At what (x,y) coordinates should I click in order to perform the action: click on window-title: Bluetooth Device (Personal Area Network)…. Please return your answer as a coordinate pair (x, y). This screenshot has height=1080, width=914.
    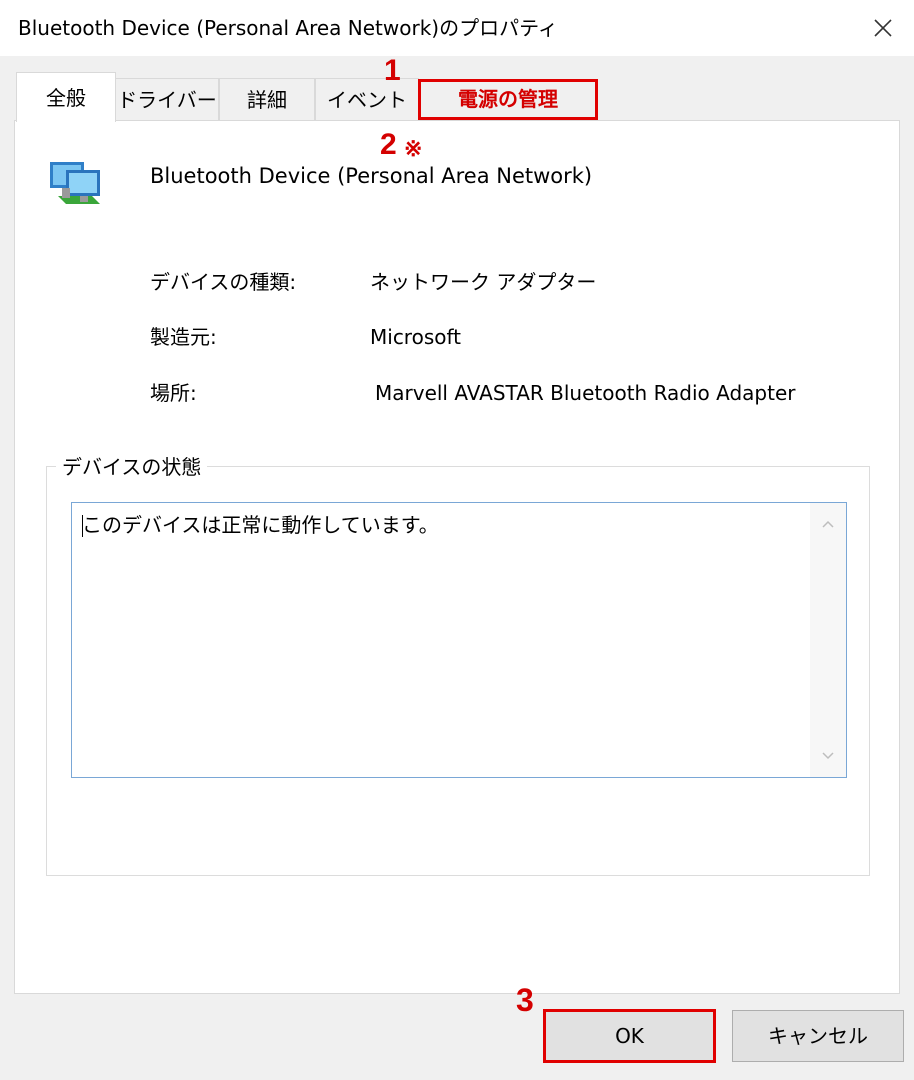
    Looking at the image, I should click on (288, 28).